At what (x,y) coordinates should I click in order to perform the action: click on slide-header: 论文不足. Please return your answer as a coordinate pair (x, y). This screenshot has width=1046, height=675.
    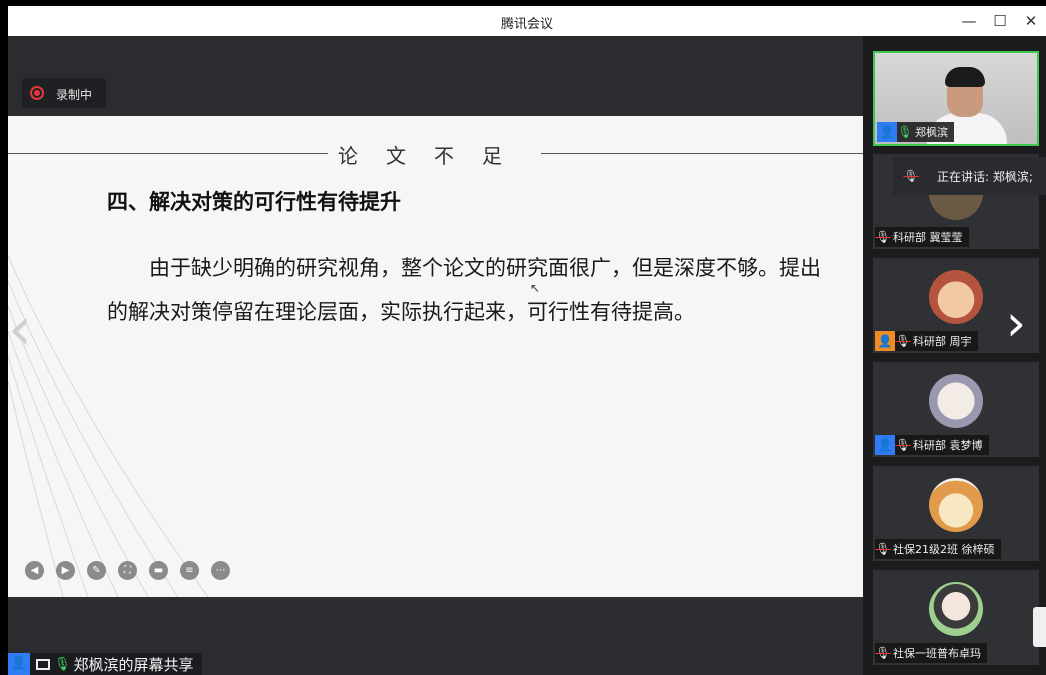
    Looking at the image, I should click on (434, 156).